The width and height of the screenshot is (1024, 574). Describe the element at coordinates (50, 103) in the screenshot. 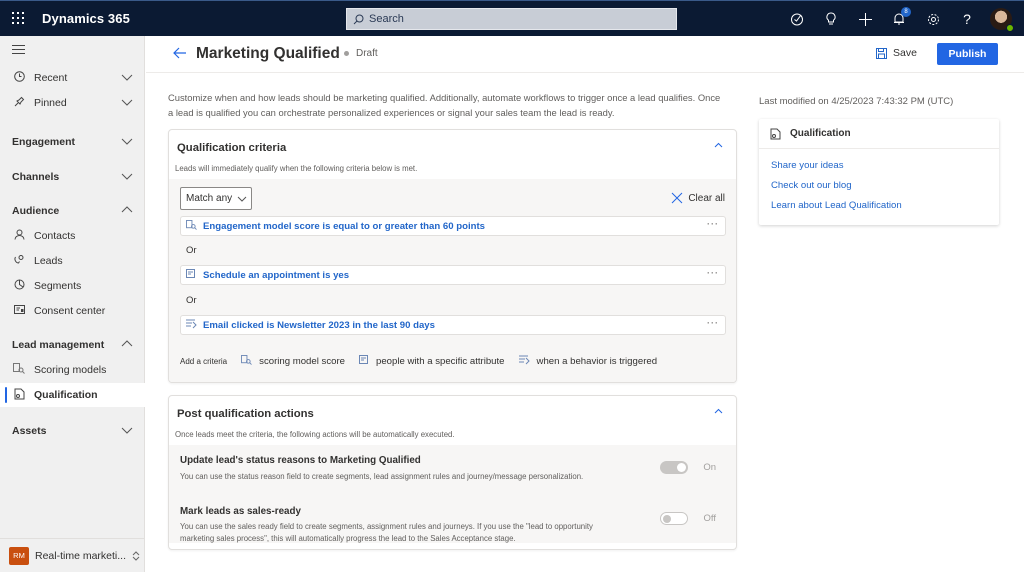

I see `sidebar-item-label: Pinned` at that location.